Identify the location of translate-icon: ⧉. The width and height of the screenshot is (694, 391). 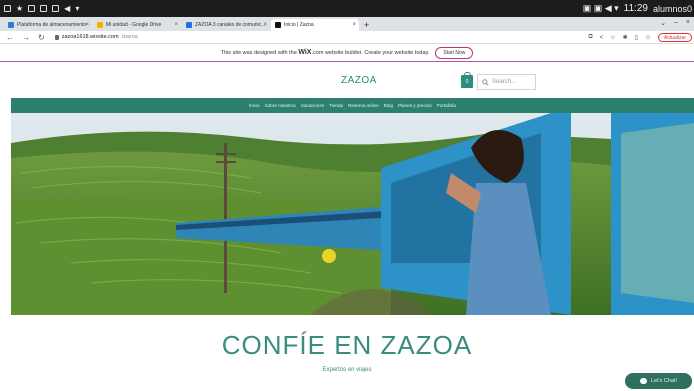
(590, 37).